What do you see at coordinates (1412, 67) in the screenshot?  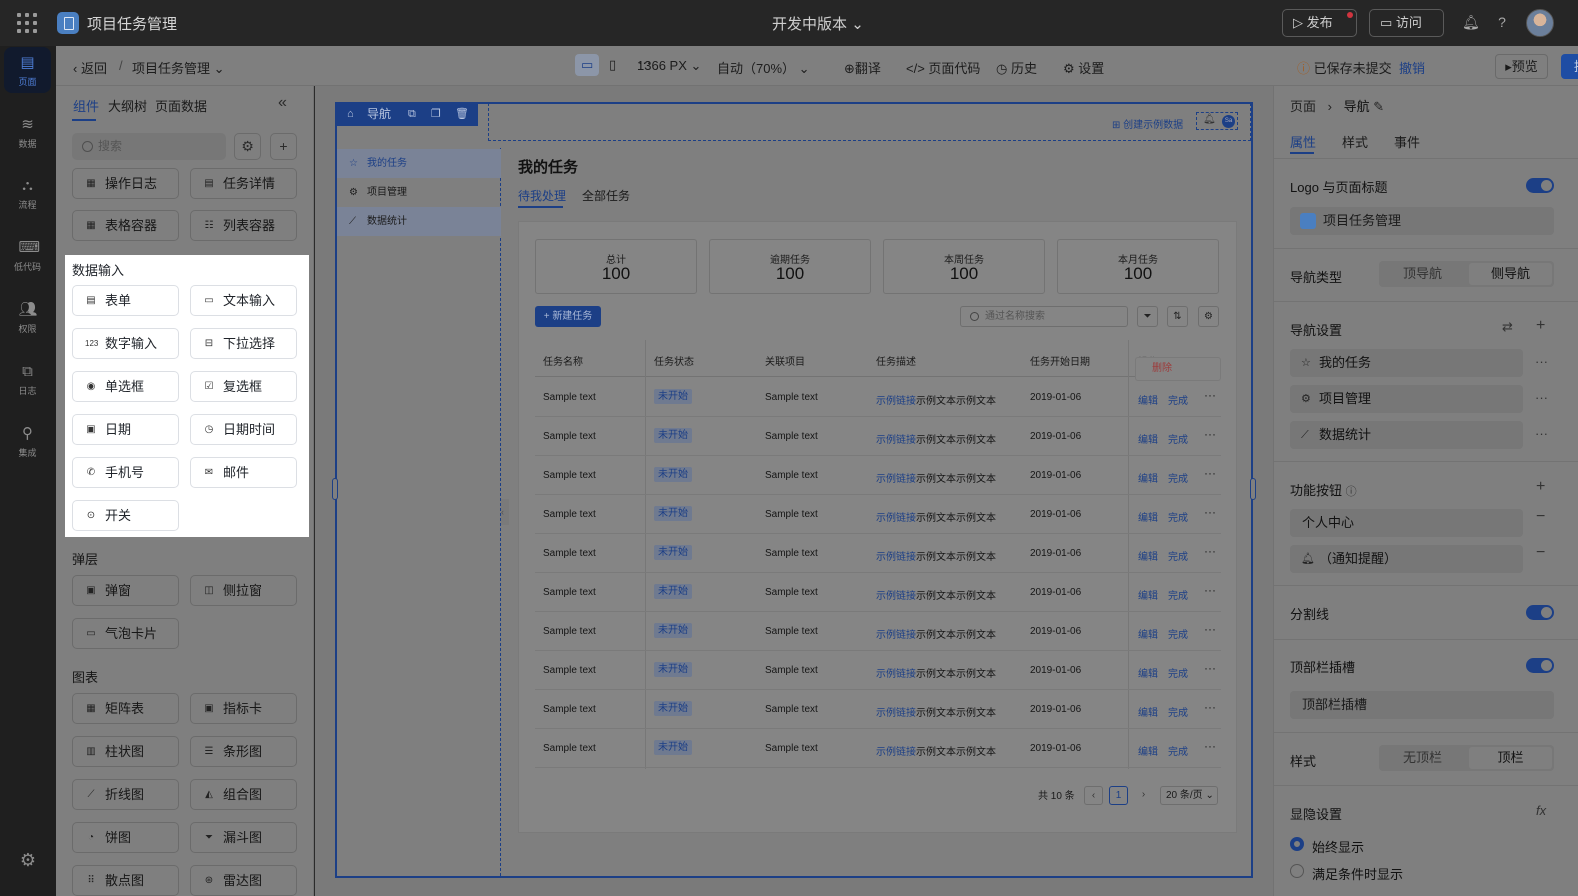 I see `undo-button: 撤销` at bounding box center [1412, 67].